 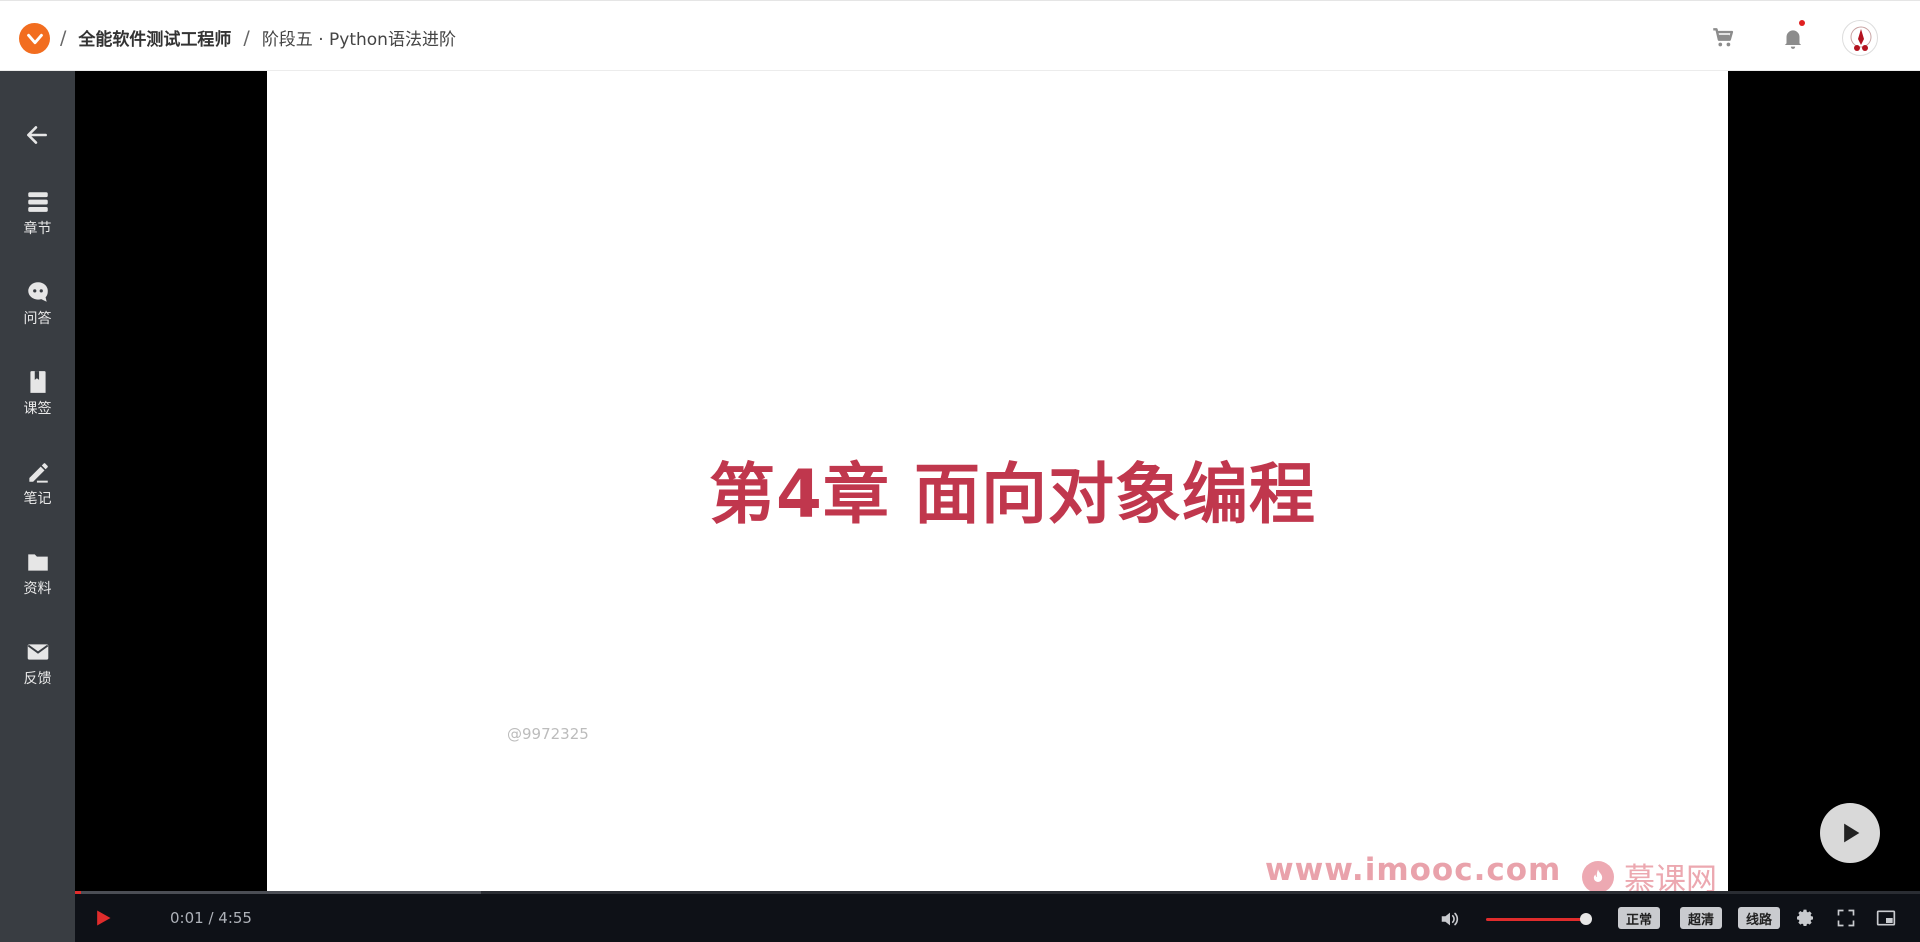 What do you see at coordinates (37, 292) in the screenshot?
I see `qa-icon` at bounding box center [37, 292].